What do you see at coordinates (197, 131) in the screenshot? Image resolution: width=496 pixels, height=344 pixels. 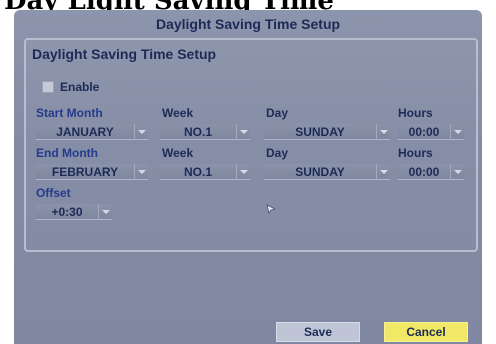 I see `start-week-value: NO.1` at bounding box center [197, 131].